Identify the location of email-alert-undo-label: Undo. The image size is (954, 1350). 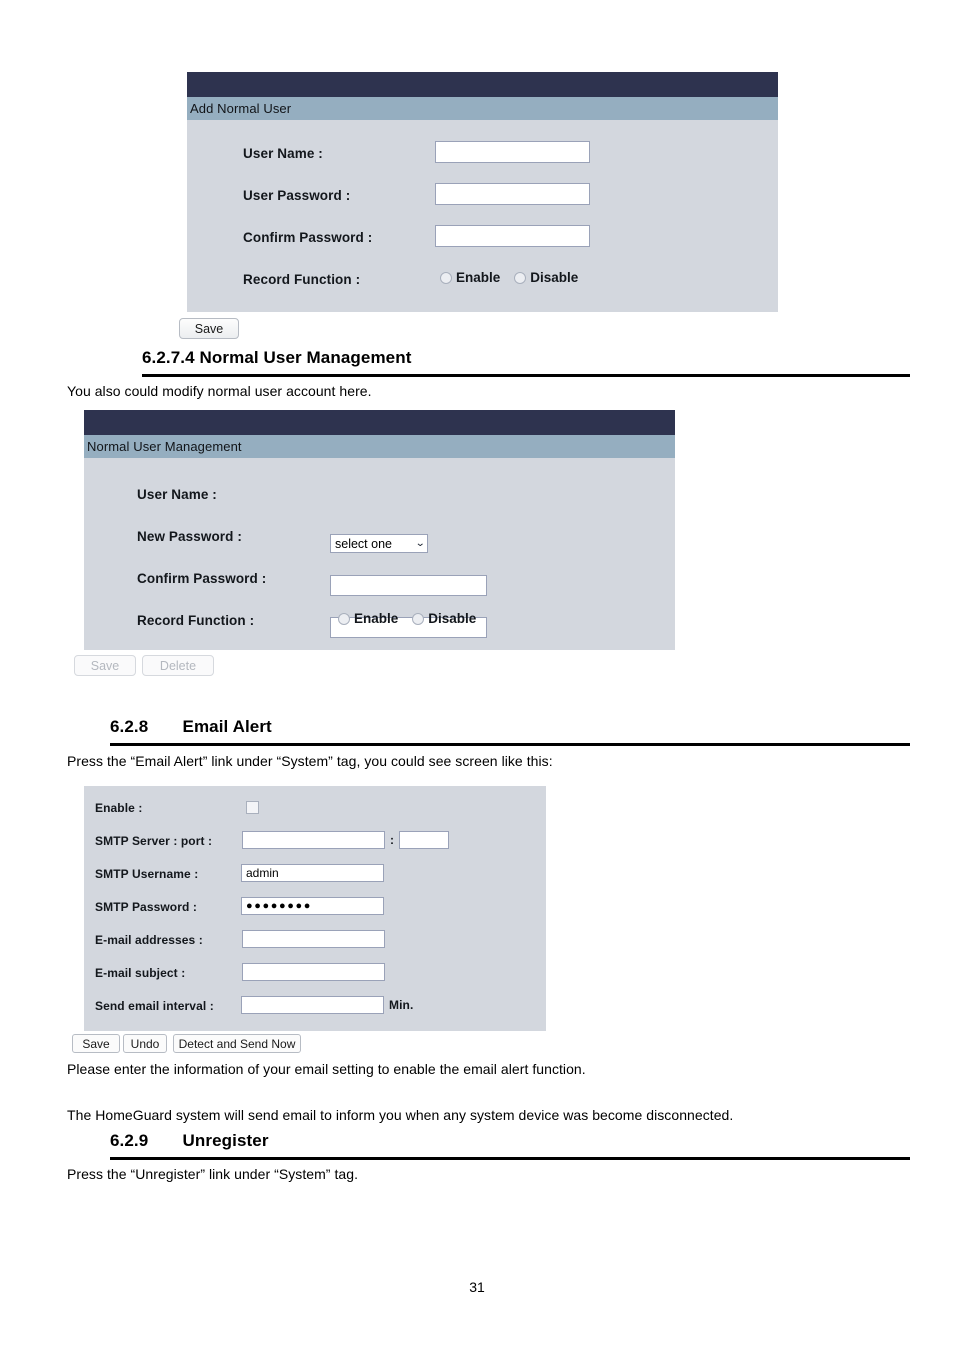
(145, 1043).